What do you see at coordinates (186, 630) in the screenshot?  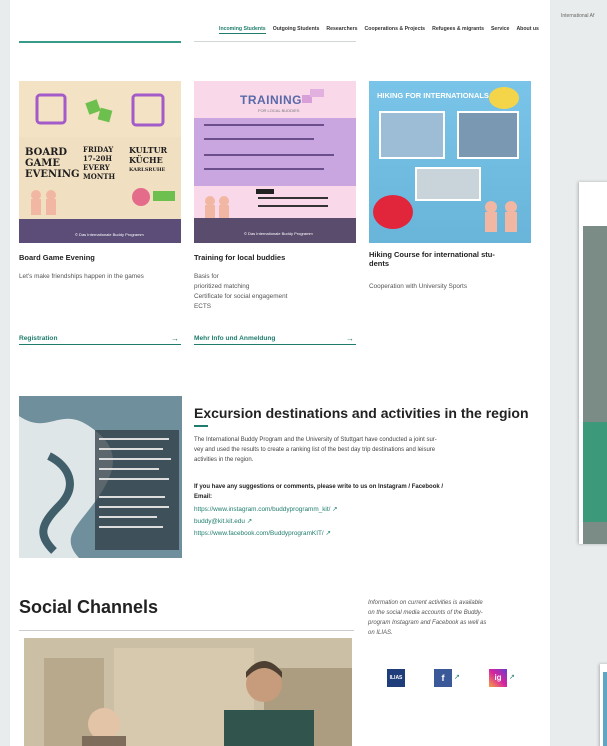 I see `social-divider` at bounding box center [186, 630].